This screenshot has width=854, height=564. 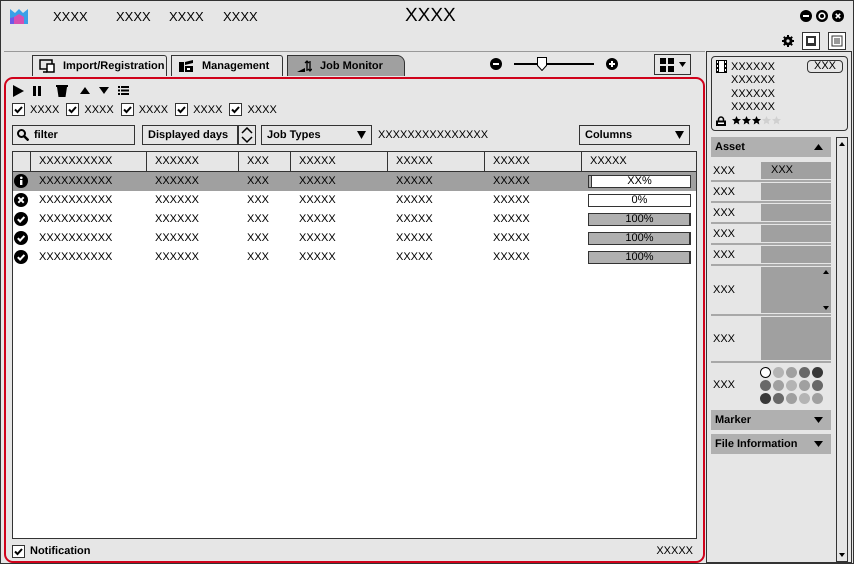 What do you see at coordinates (674, 551) in the screenshot?
I see `status-text: XXXXX` at bounding box center [674, 551].